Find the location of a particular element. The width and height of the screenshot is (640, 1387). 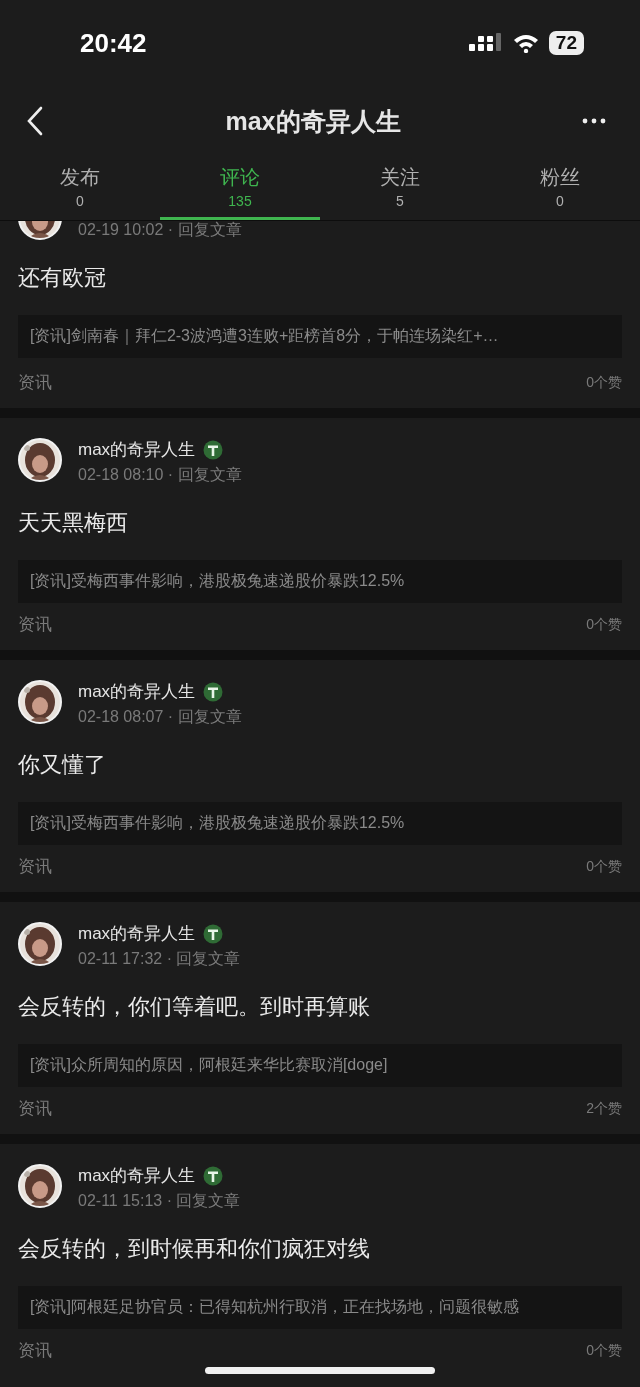

battery-indicator: 72 is located at coordinates (566, 43).